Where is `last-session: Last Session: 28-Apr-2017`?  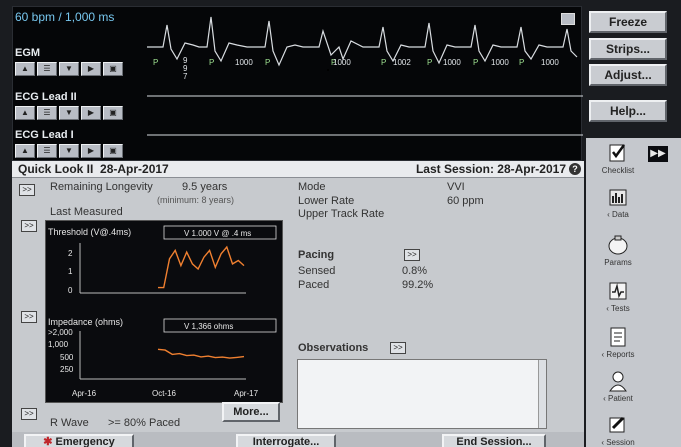 last-session: Last Session: 28-Apr-2017 is located at coordinates (490, 169).